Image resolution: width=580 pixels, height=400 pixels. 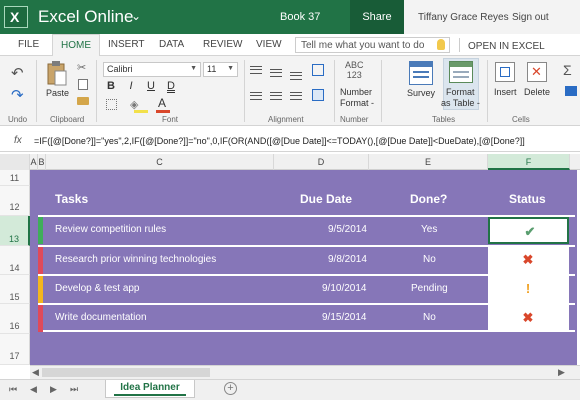 What do you see at coordinates (528, 289) in the screenshot?
I see `status-cell: !` at bounding box center [528, 289].